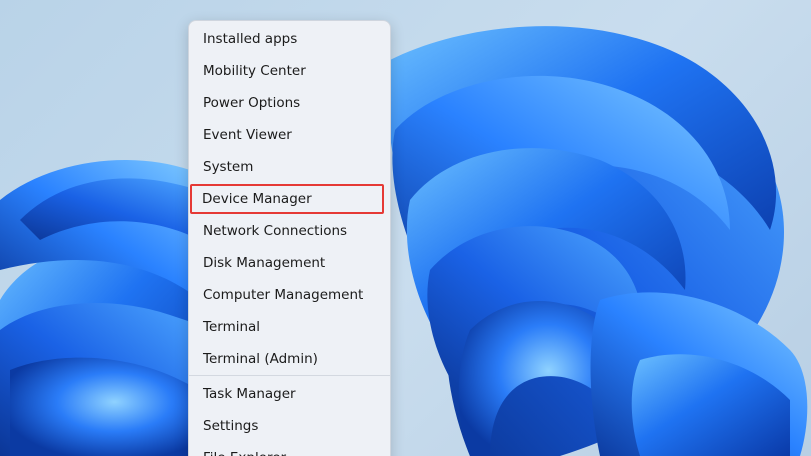 The height and width of the screenshot is (456, 811). Describe the element at coordinates (289, 327) in the screenshot. I see `menu-item-terminal: Terminal` at that location.